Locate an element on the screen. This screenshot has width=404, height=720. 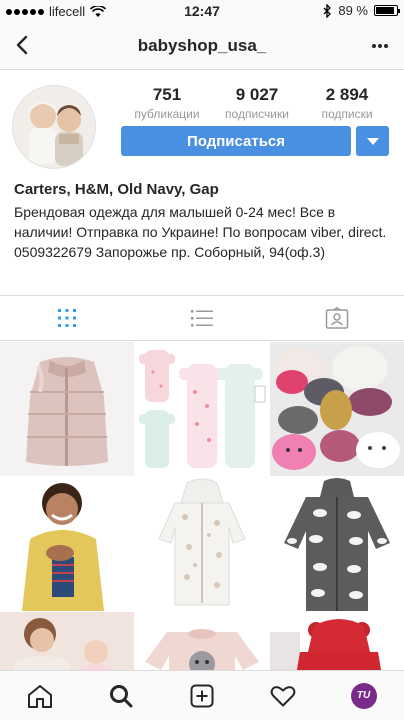
post-thumbnail-boy-jacket is located at coordinates (67, 544).